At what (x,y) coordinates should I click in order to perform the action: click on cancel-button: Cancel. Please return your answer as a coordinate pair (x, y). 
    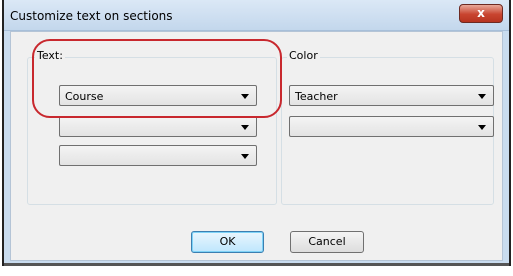
    Looking at the image, I should click on (327, 242).